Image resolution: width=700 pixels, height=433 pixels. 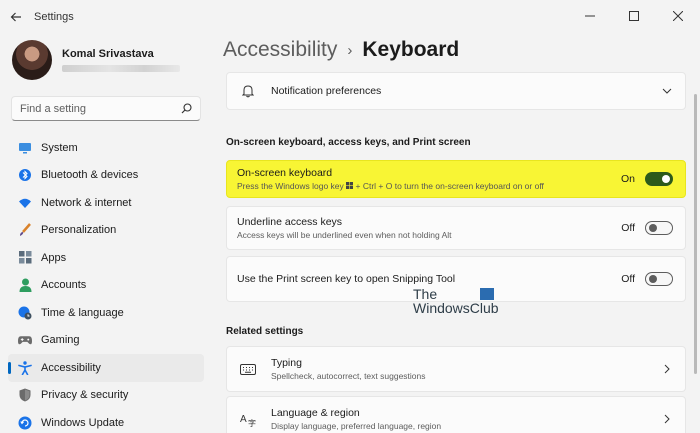 I want to click on underline-state-label: Off, so click(x=628, y=228).